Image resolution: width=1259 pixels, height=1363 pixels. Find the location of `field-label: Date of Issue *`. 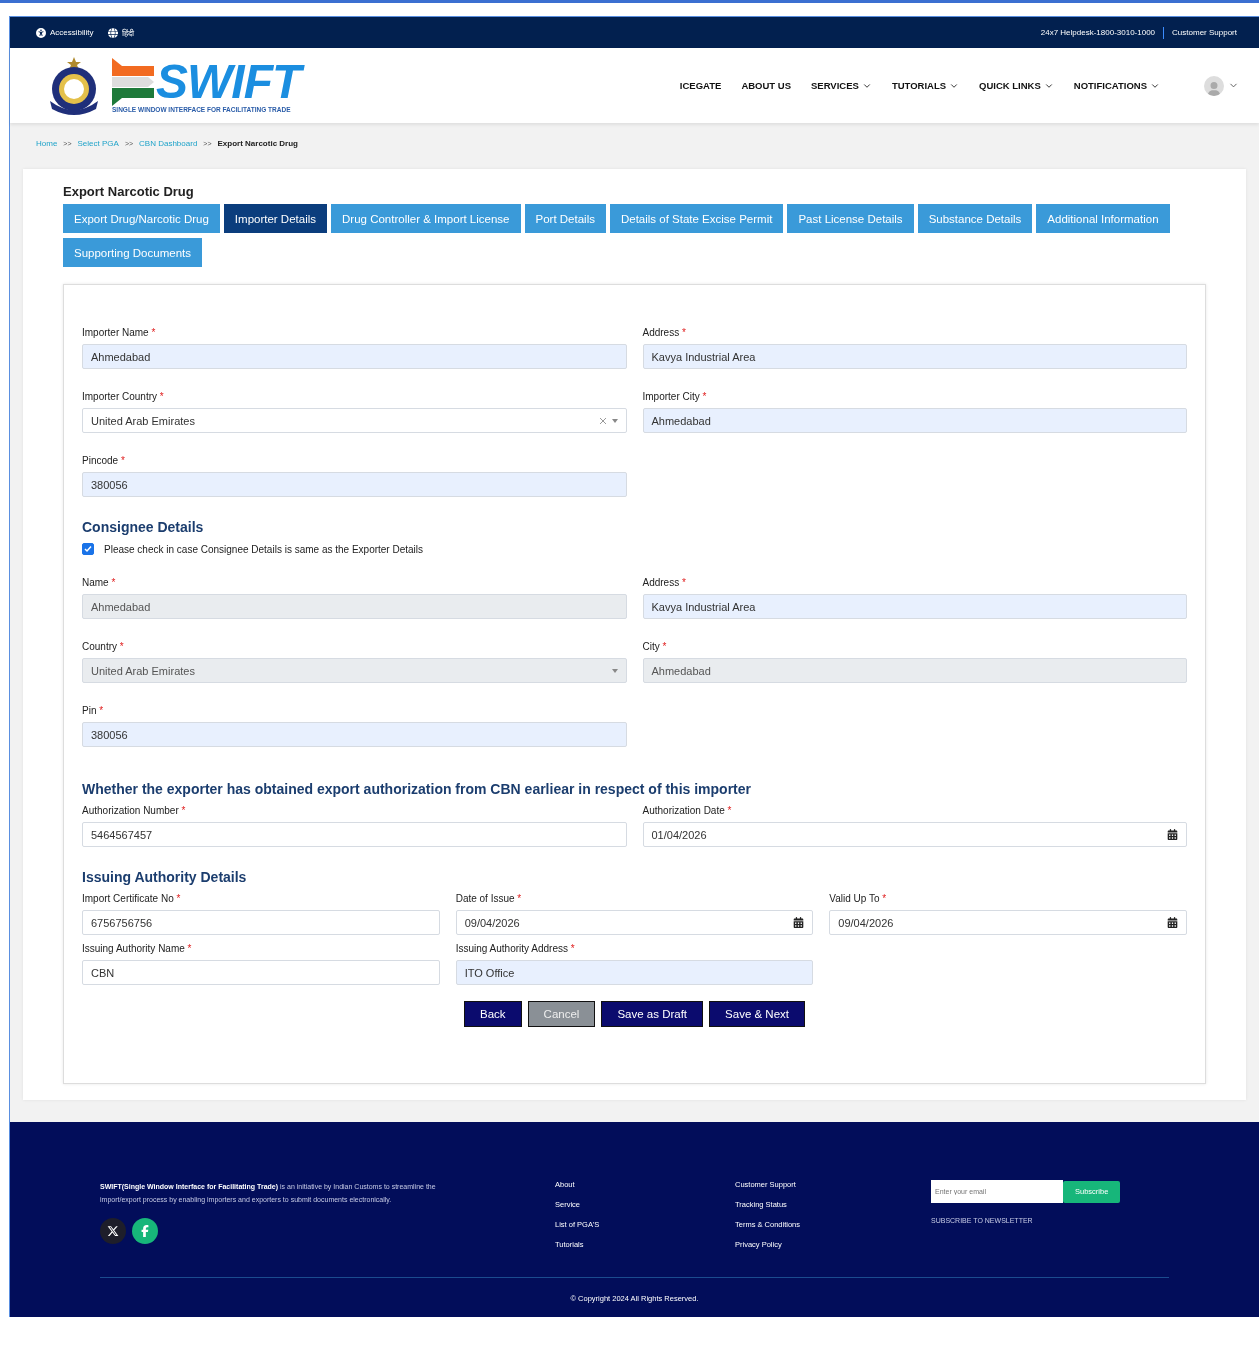

field-label: Date of Issue * is located at coordinates (489, 898).